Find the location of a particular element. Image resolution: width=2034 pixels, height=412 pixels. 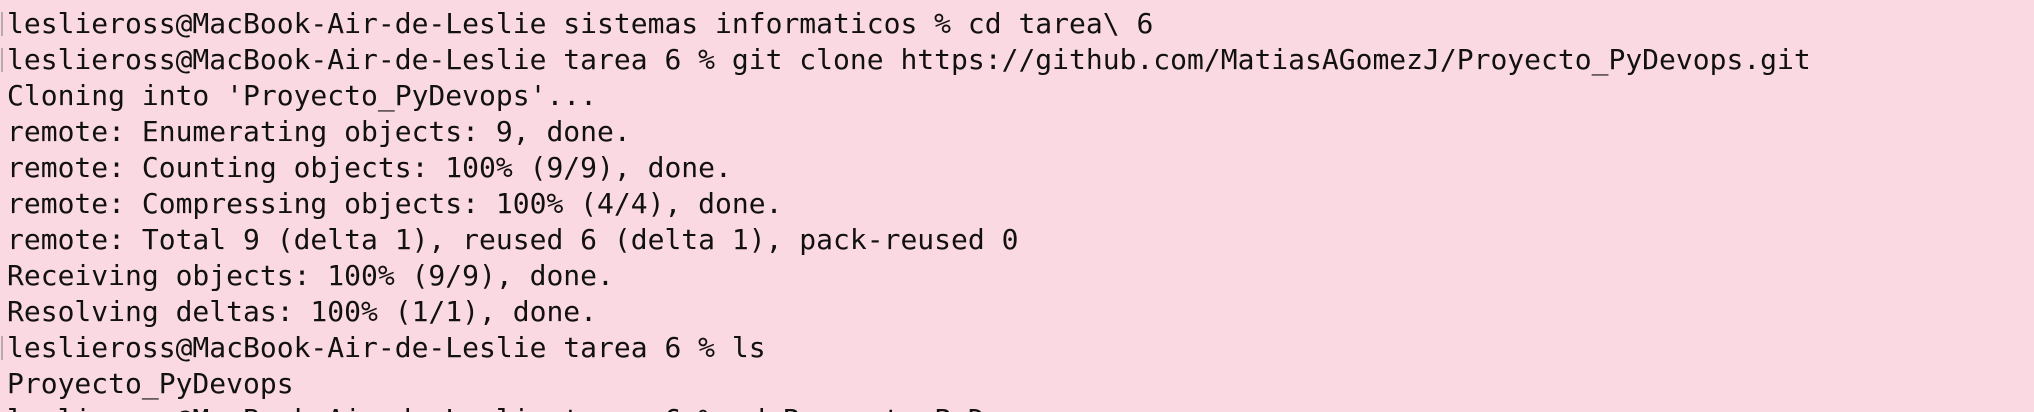

output-line: Receiving objects: 100% (9/9), done. is located at coordinates (310, 275).